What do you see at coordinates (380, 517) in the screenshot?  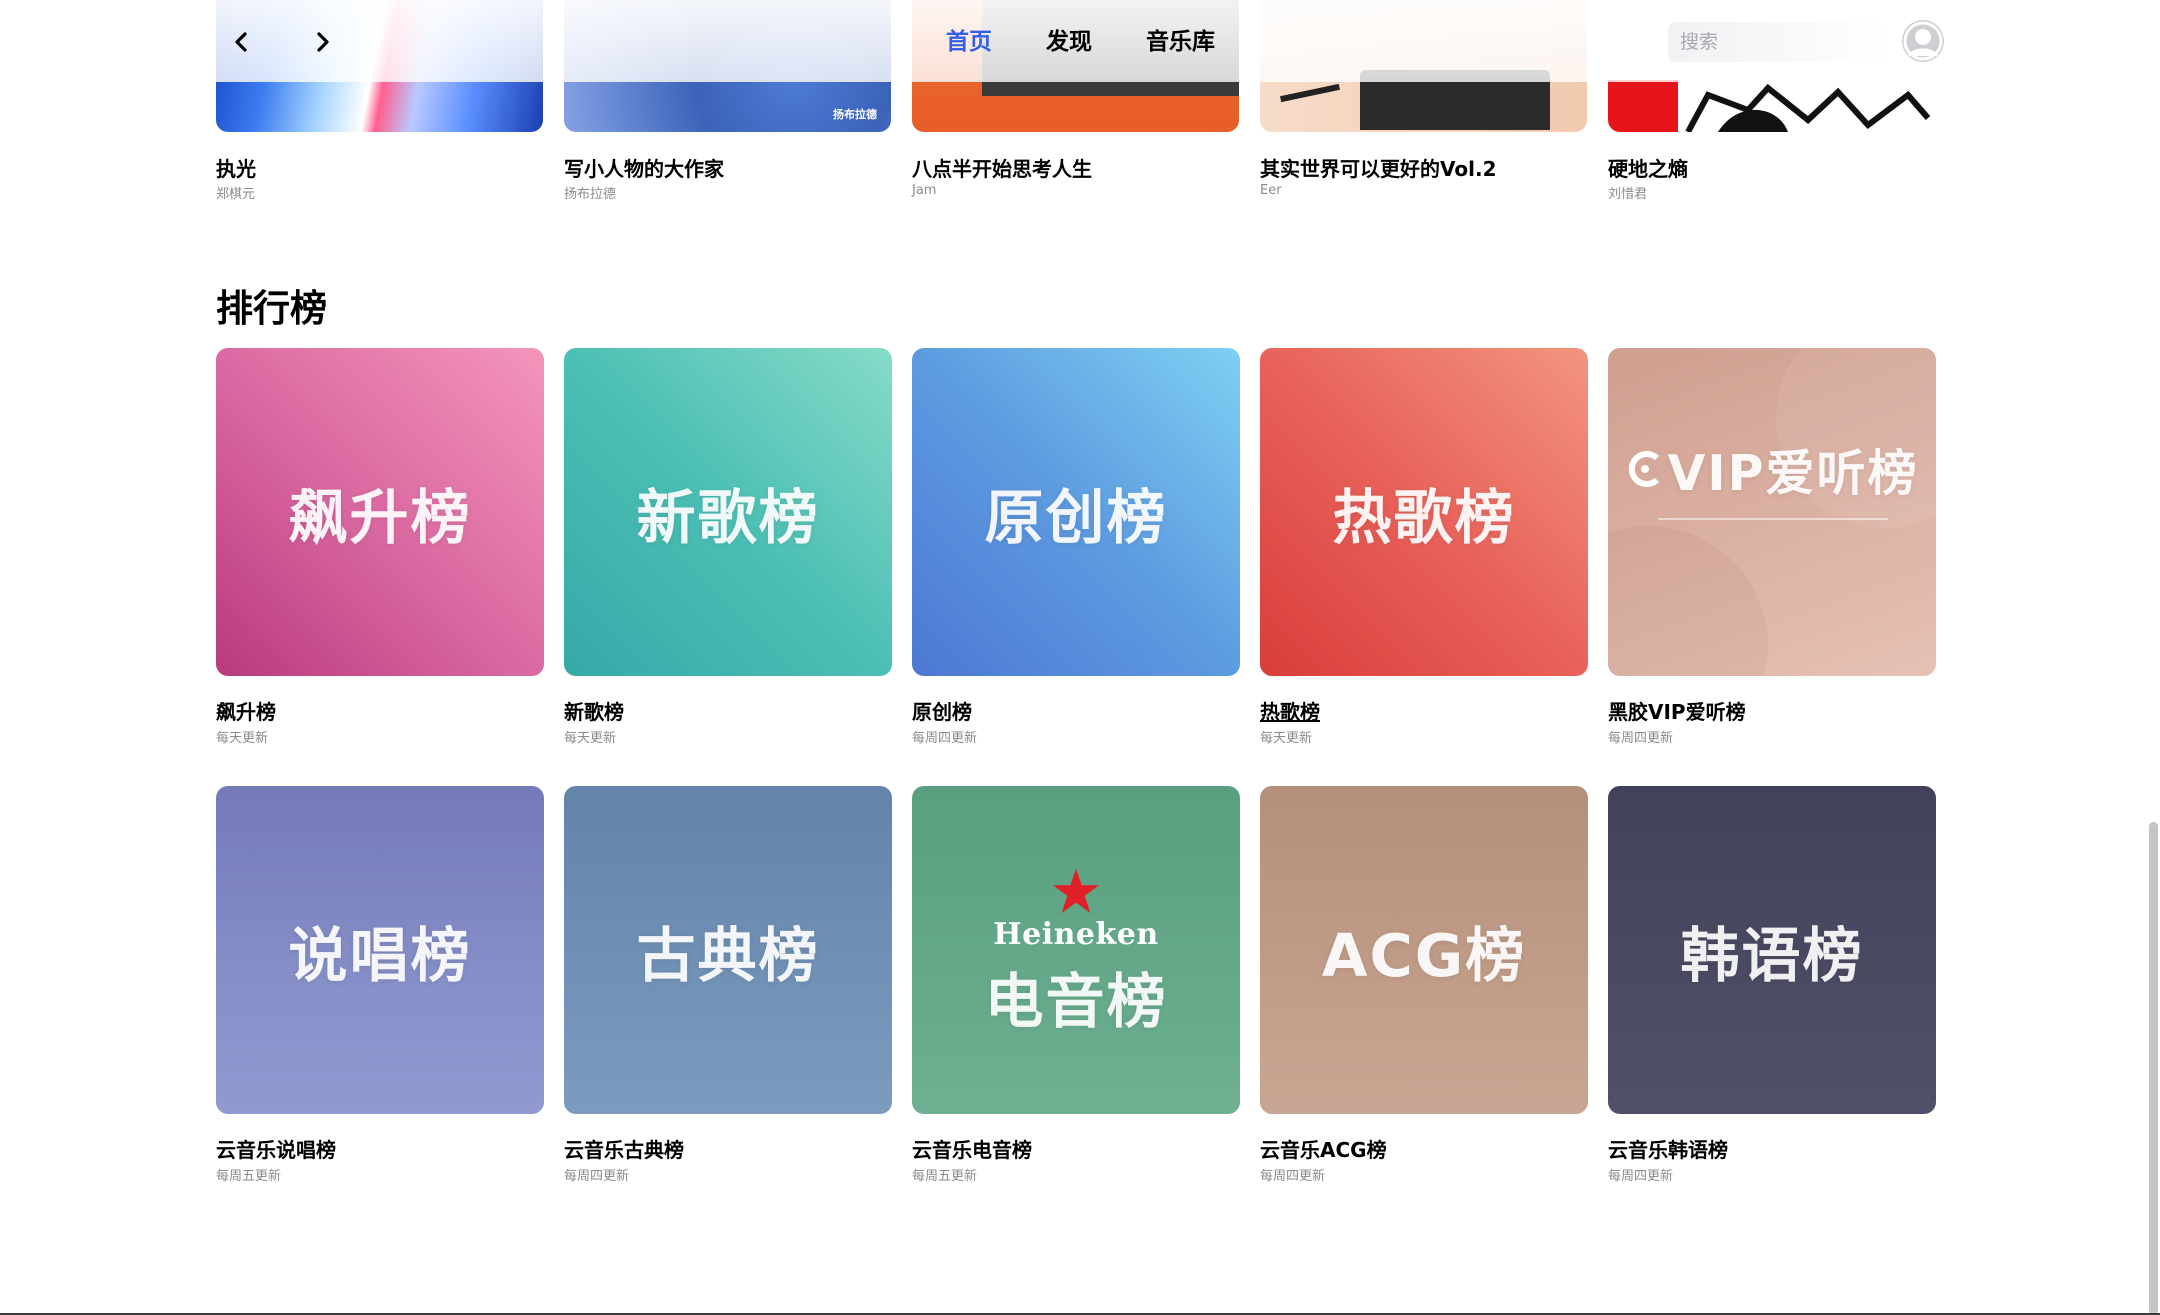 I see `chart-cover-text: 飙升榜` at bounding box center [380, 517].